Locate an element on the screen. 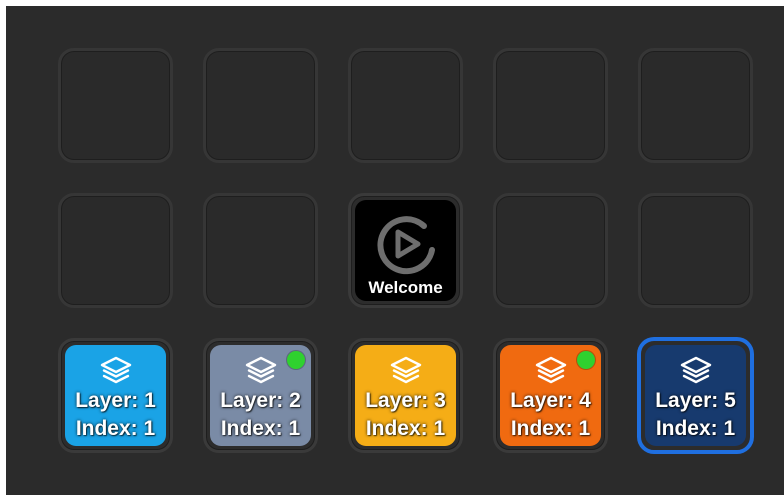 The width and height of the screenshot is (784, 495). layer-key-5: Layer: 5 Index: 1 is located at coordinates (695, 395).